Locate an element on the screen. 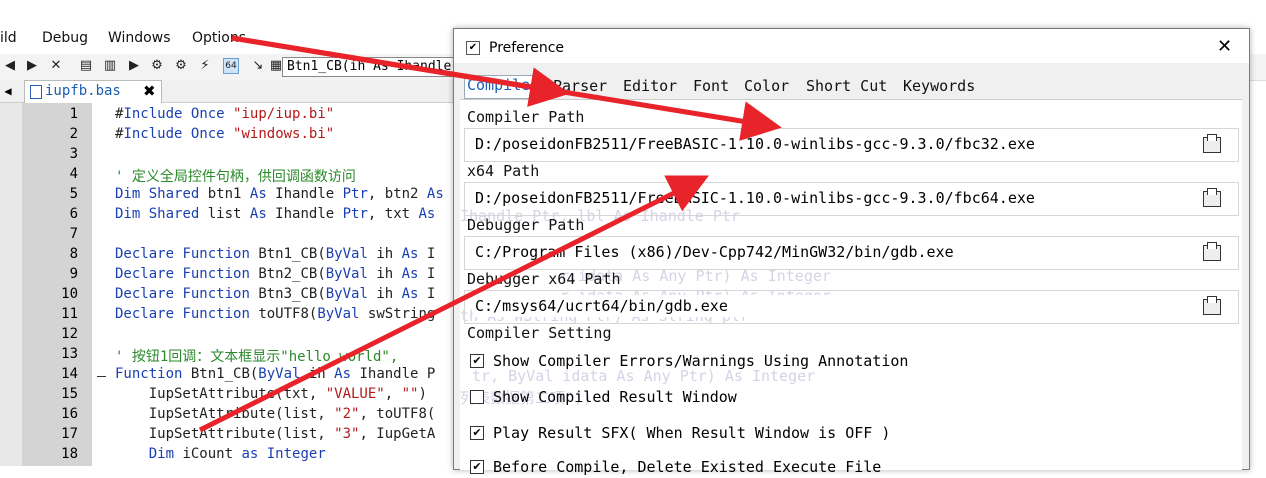  bits-64-toggle: 64 is located at coordinates (231, 66).